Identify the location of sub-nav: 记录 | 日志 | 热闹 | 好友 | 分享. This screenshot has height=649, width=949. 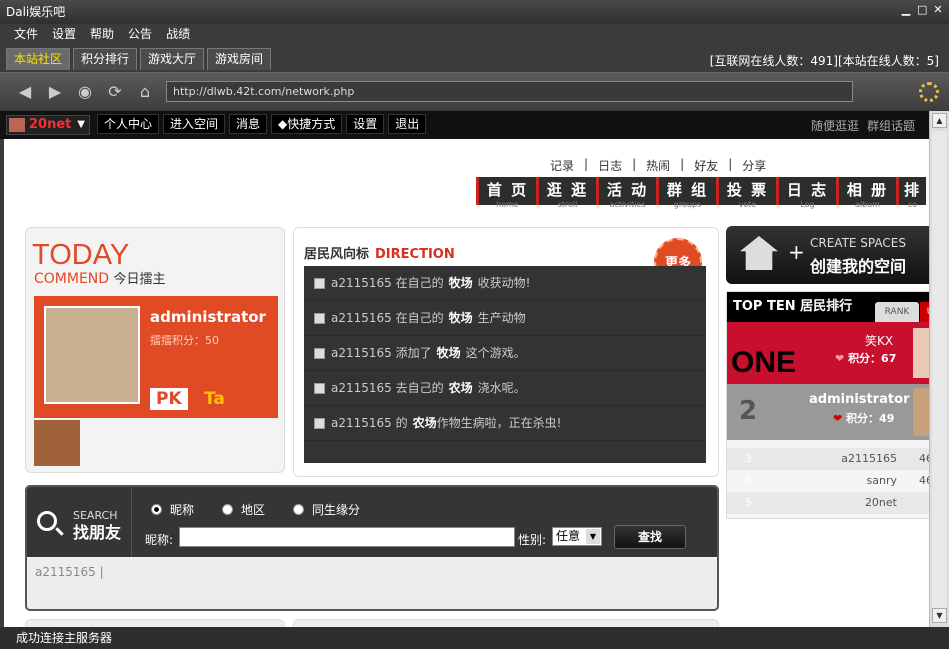
(658, 165).